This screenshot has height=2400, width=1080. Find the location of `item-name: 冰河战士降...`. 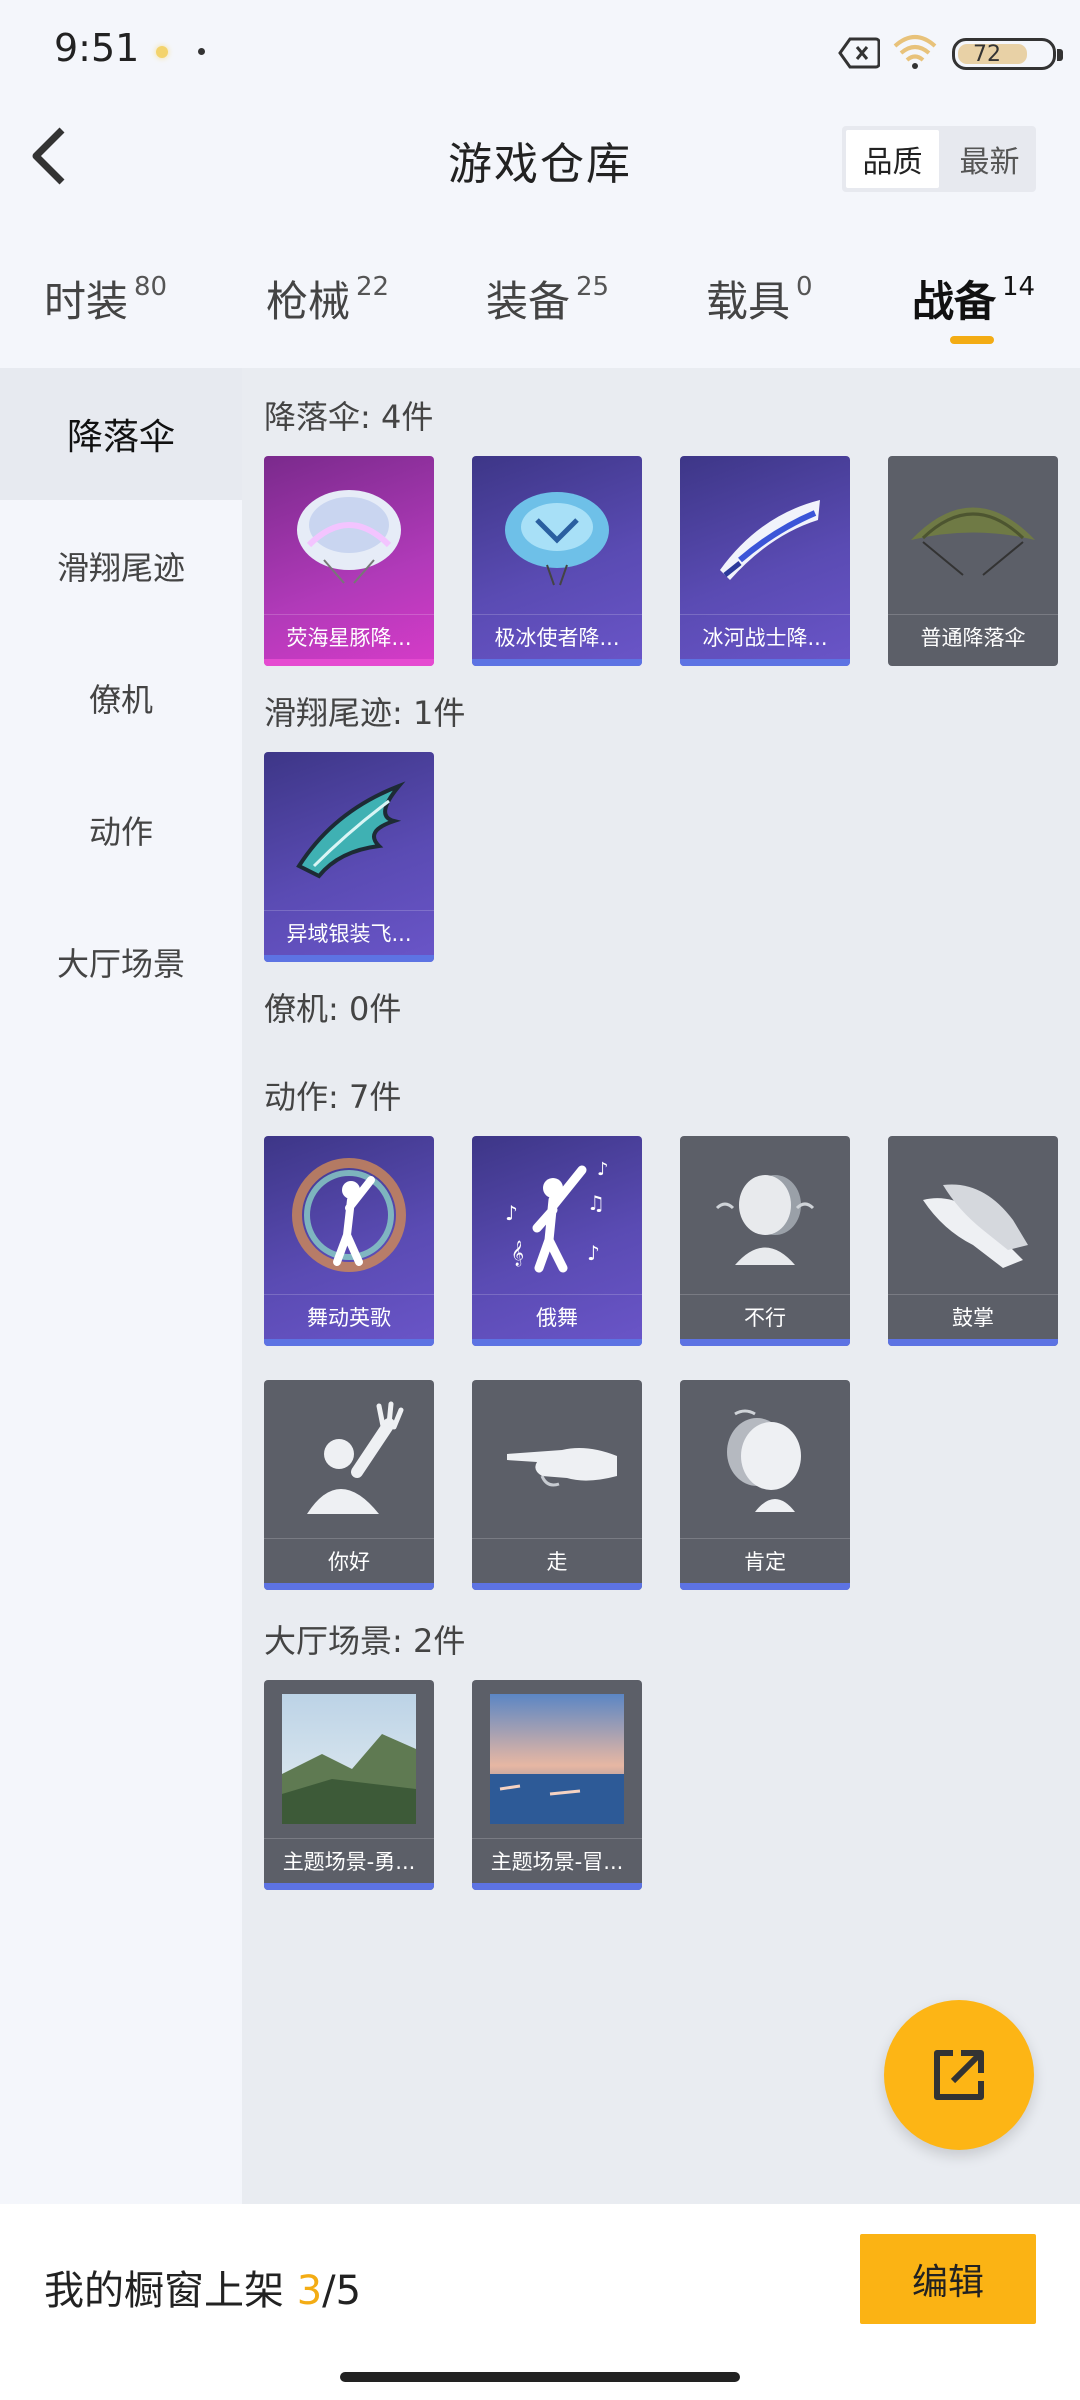

item-name: 冰河战士降... is located at coordinates (765, 636).